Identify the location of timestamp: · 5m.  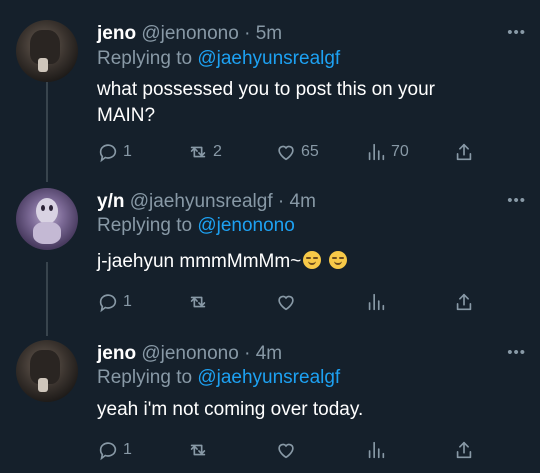
(263, 33).